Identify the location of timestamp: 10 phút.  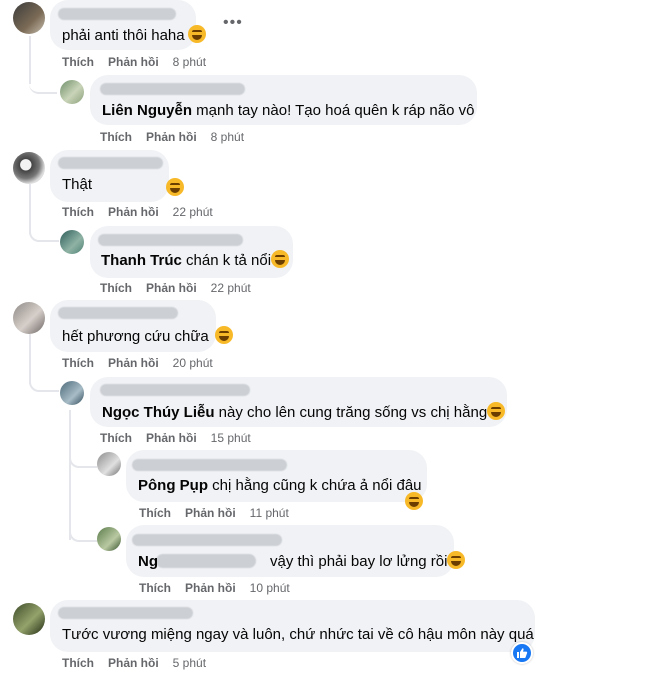
(270, 588).